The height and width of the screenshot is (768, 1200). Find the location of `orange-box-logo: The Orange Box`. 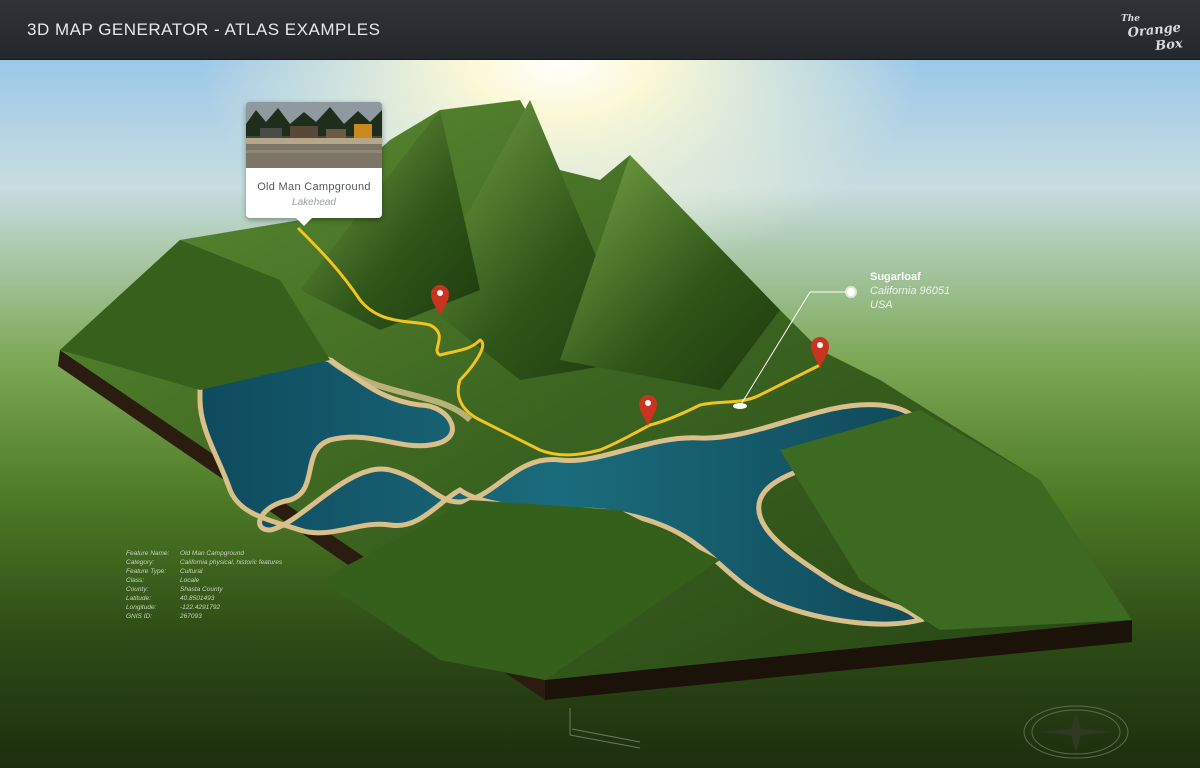

orange-box-logo: The Orange Box is located at coordinates (1147, 34).